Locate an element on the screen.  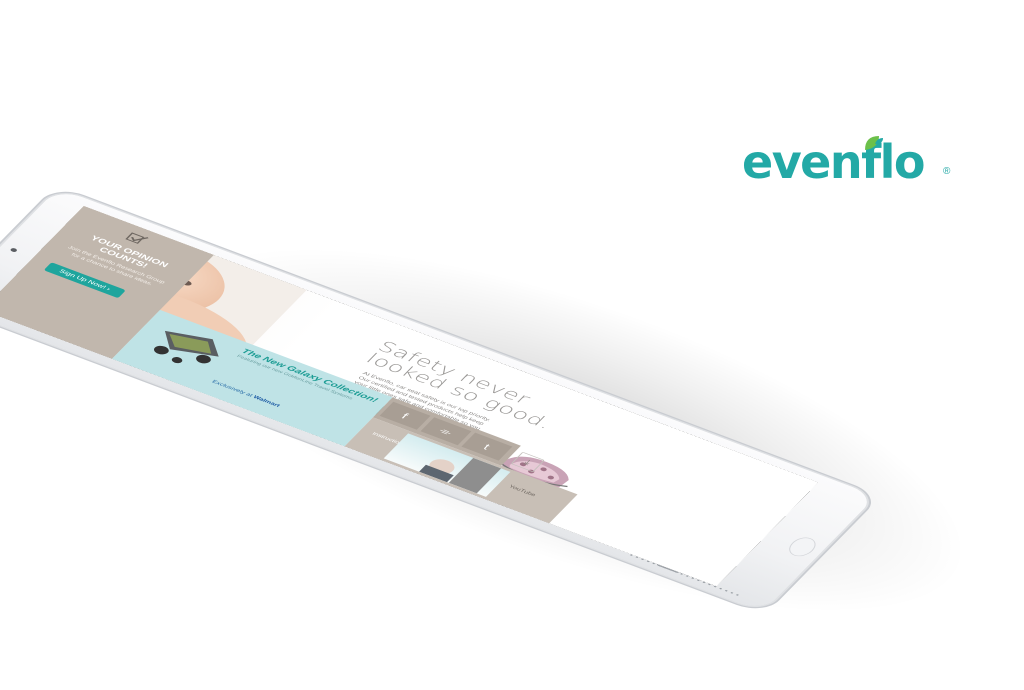
registered-mark: ® is located at coordinates (947, 171).